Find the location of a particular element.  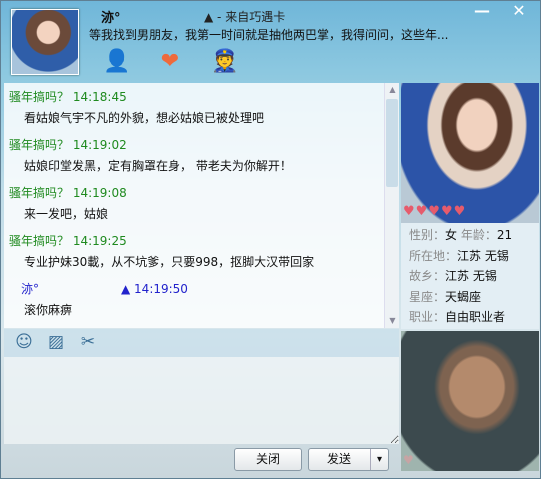

message-time: ▲ 14:19:50 is located at coordinates (154, 289).